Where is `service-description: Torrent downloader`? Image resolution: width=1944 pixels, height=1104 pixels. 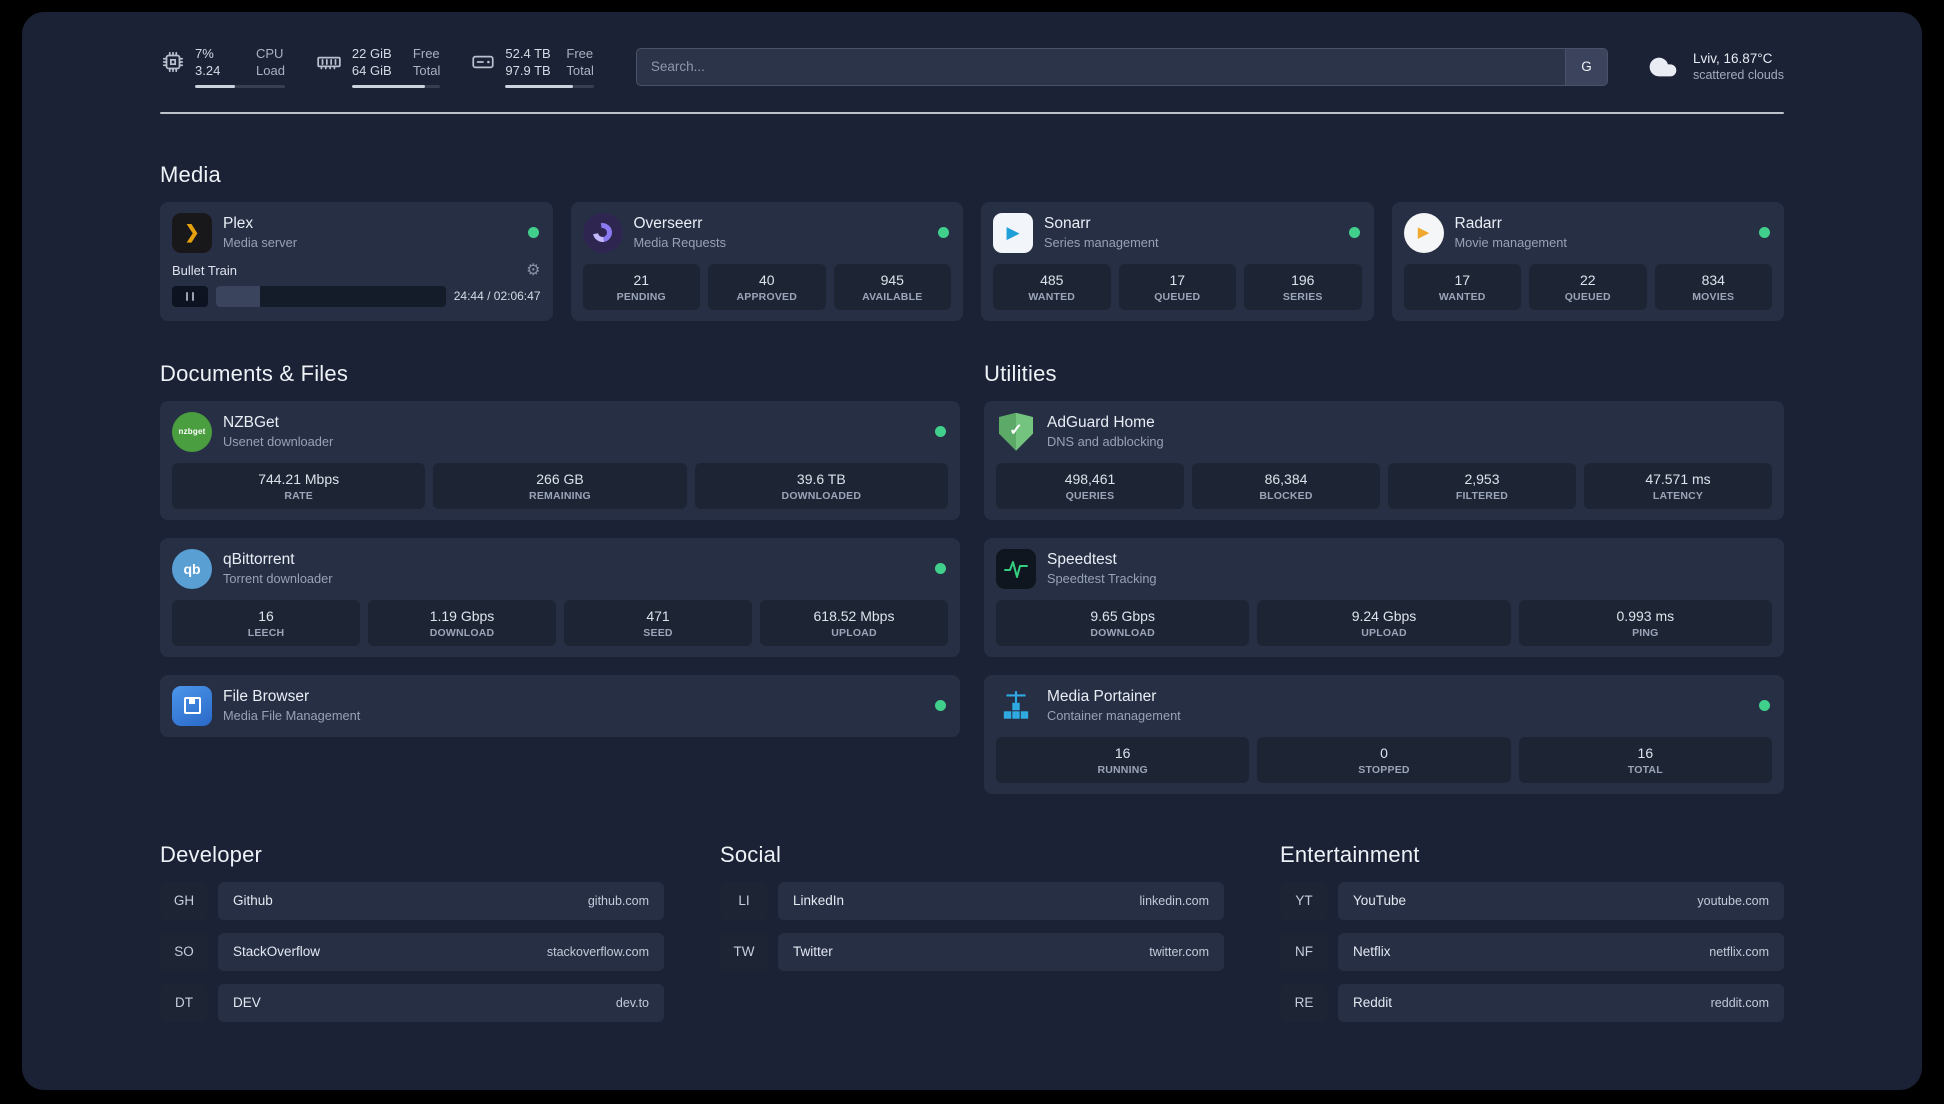 service-description: Torrent downloader is located at coordinates (278, 579).